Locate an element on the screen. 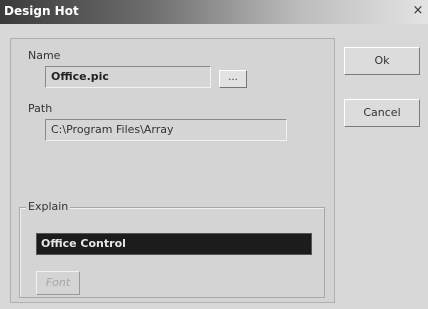 This screenshot has height=309, width=428. close-icon: × is located at coordinates (418, 11).